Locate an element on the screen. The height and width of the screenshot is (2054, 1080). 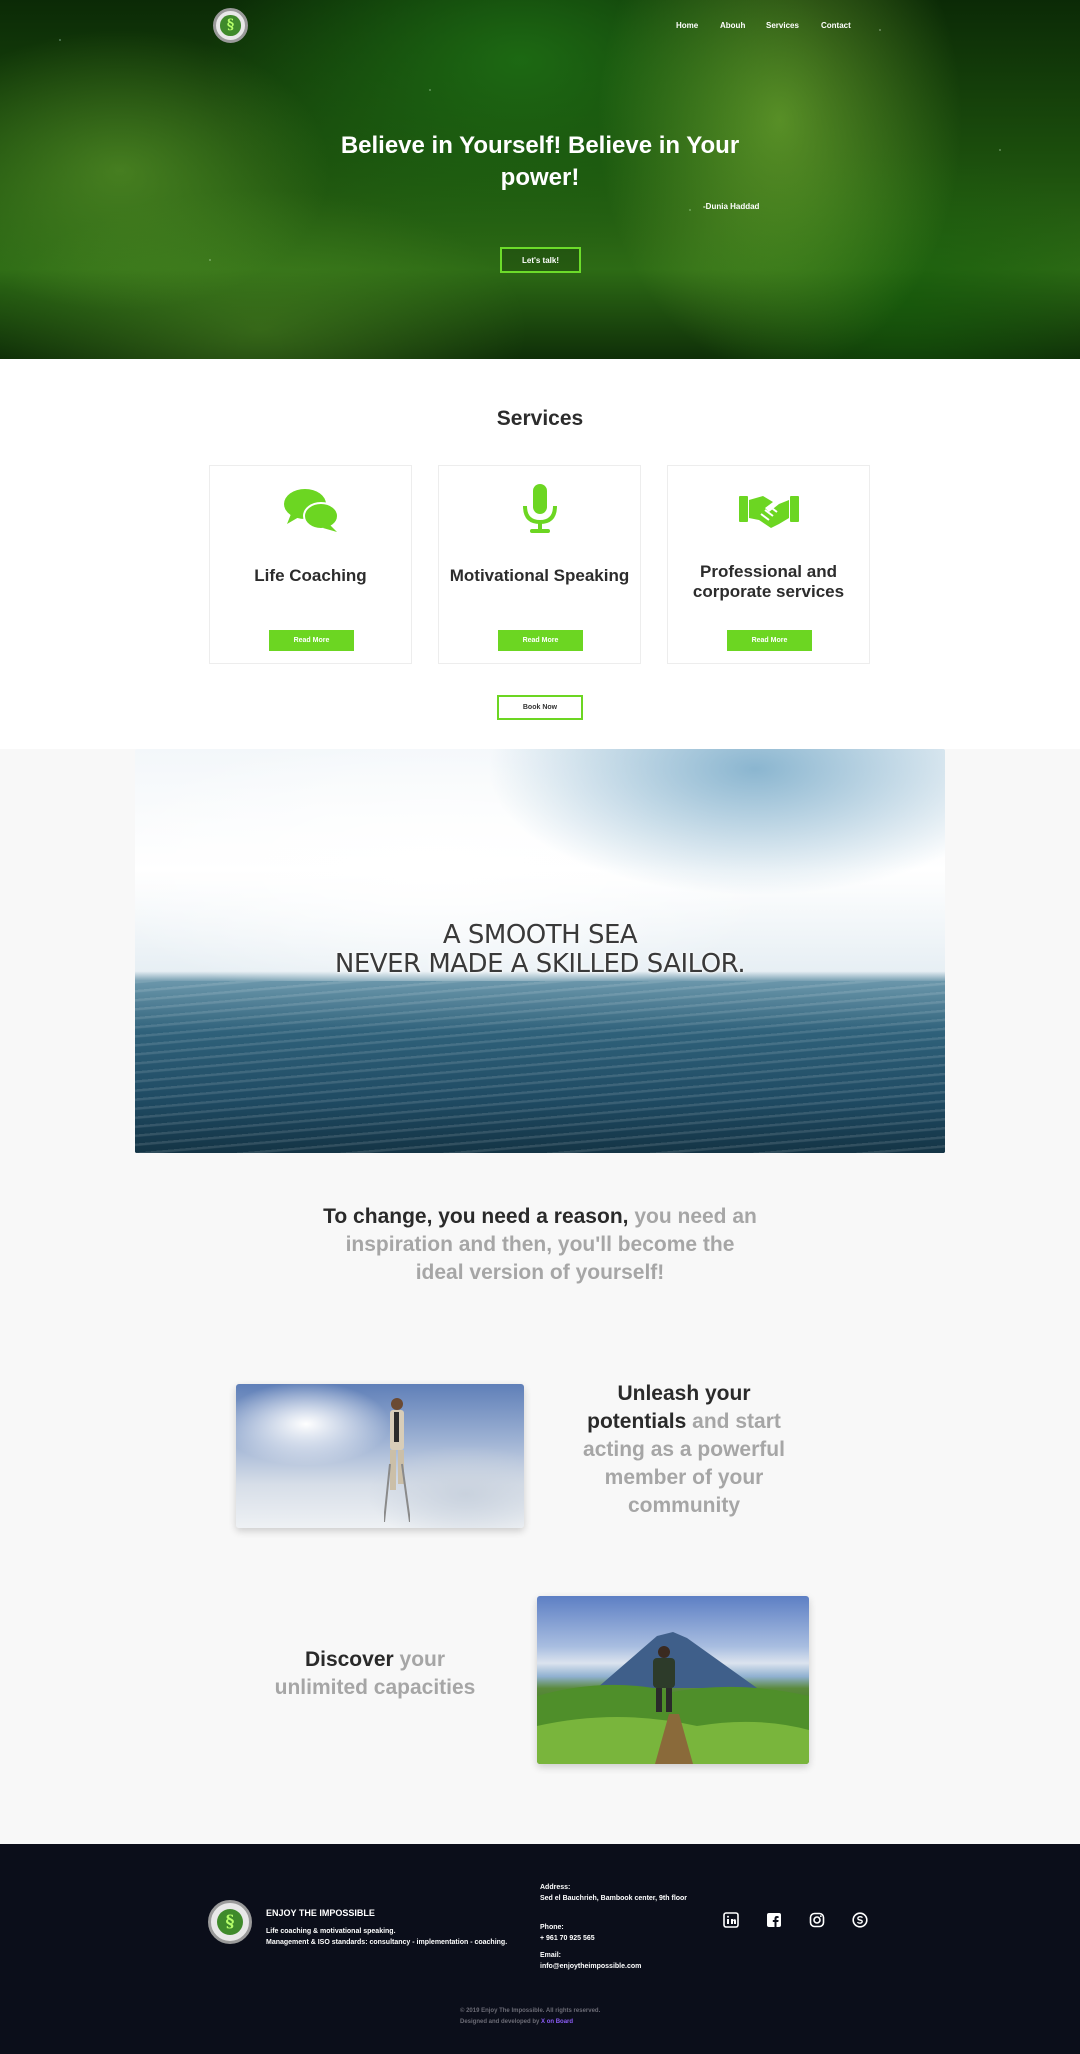
instagram-icon is located at coordinates (817, 1920).